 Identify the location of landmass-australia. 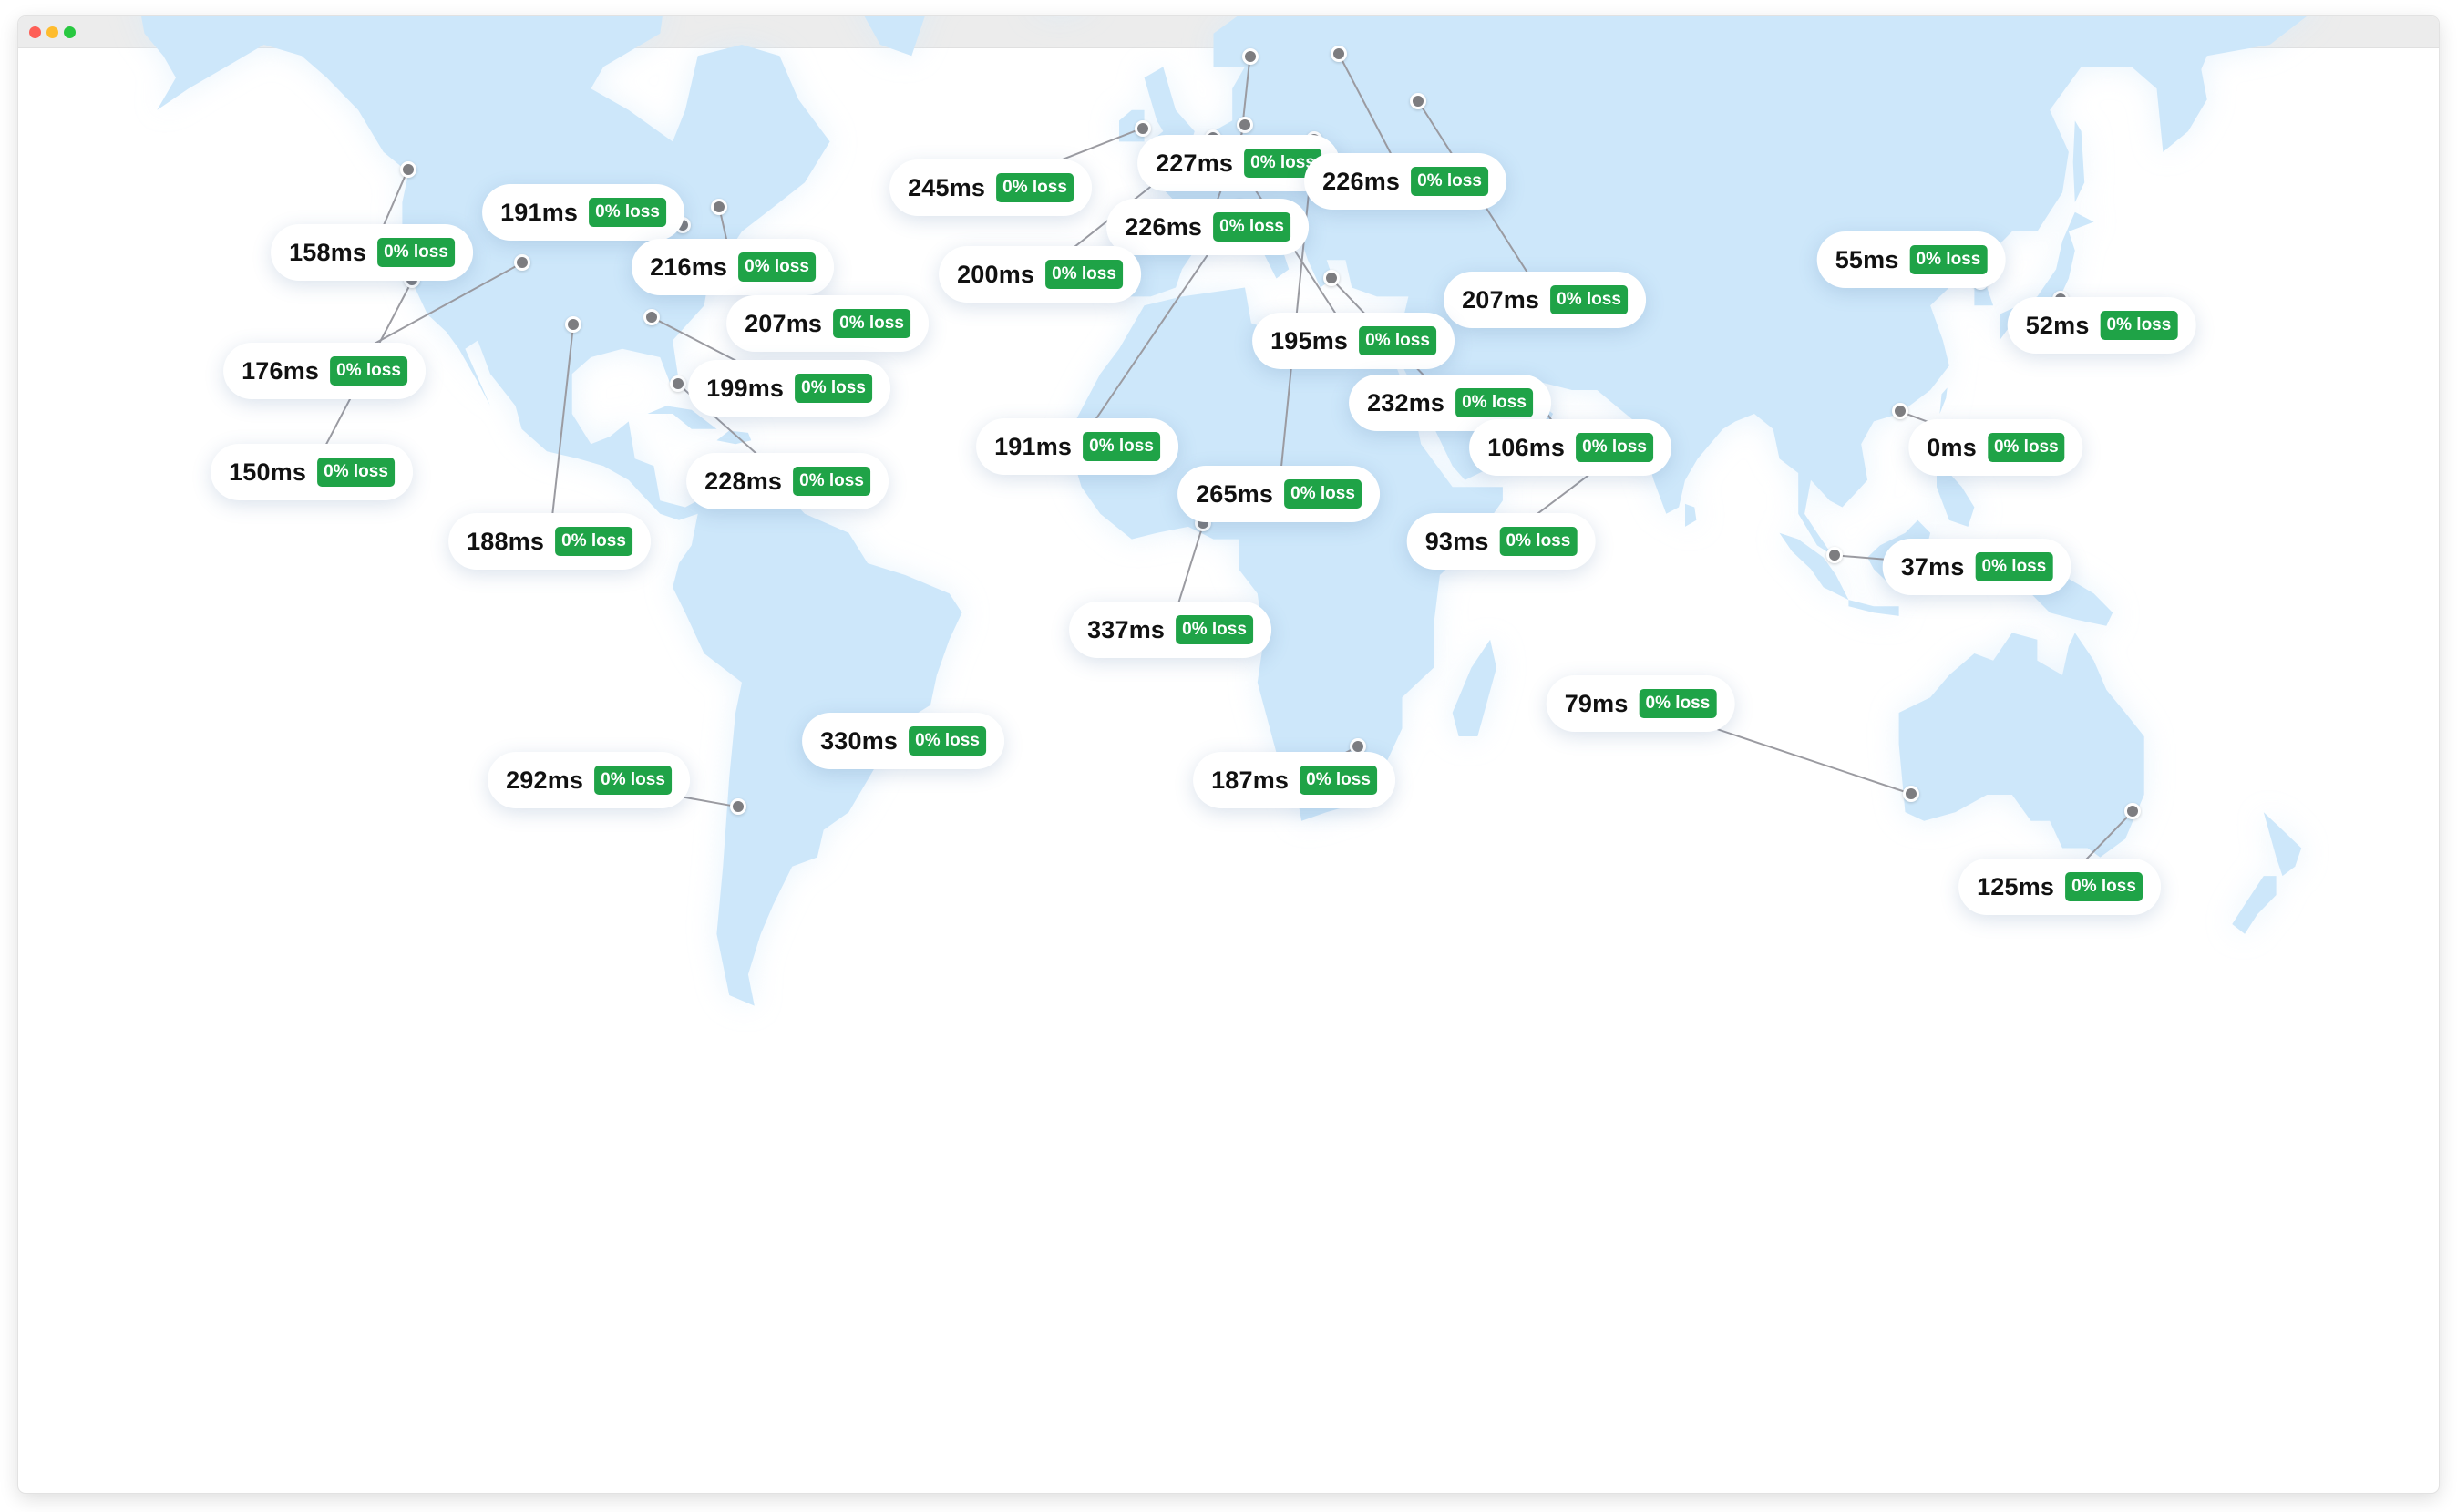
(2021, 745).